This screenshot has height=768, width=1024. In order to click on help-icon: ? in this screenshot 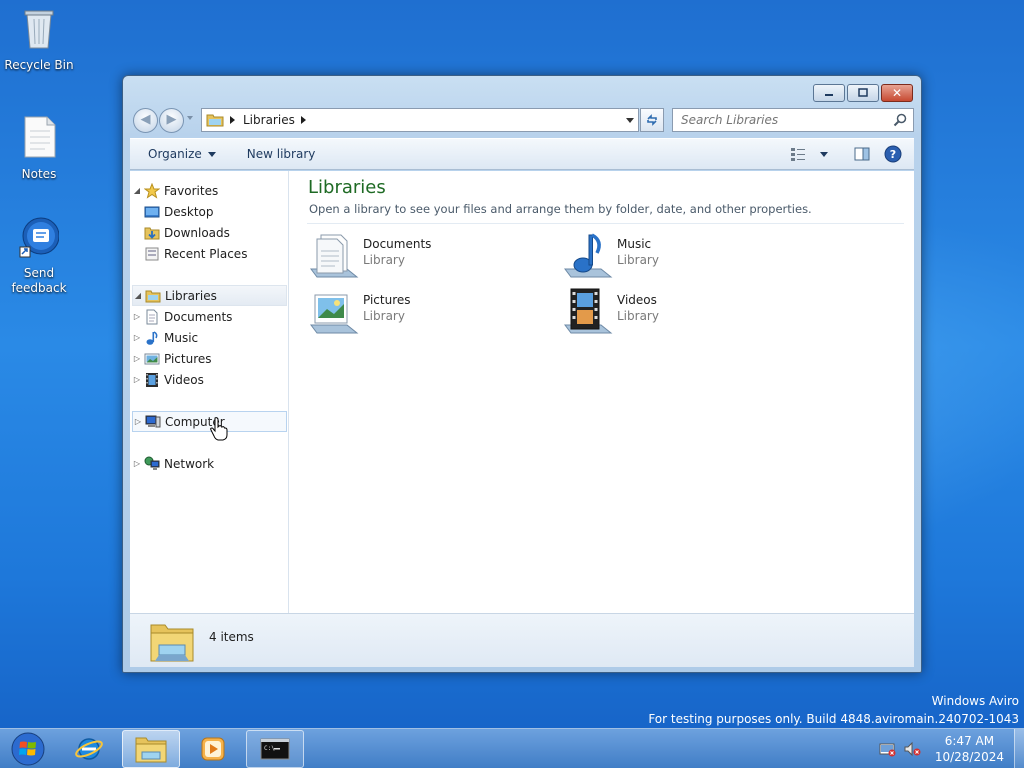, I will do `click(893, 154)`.